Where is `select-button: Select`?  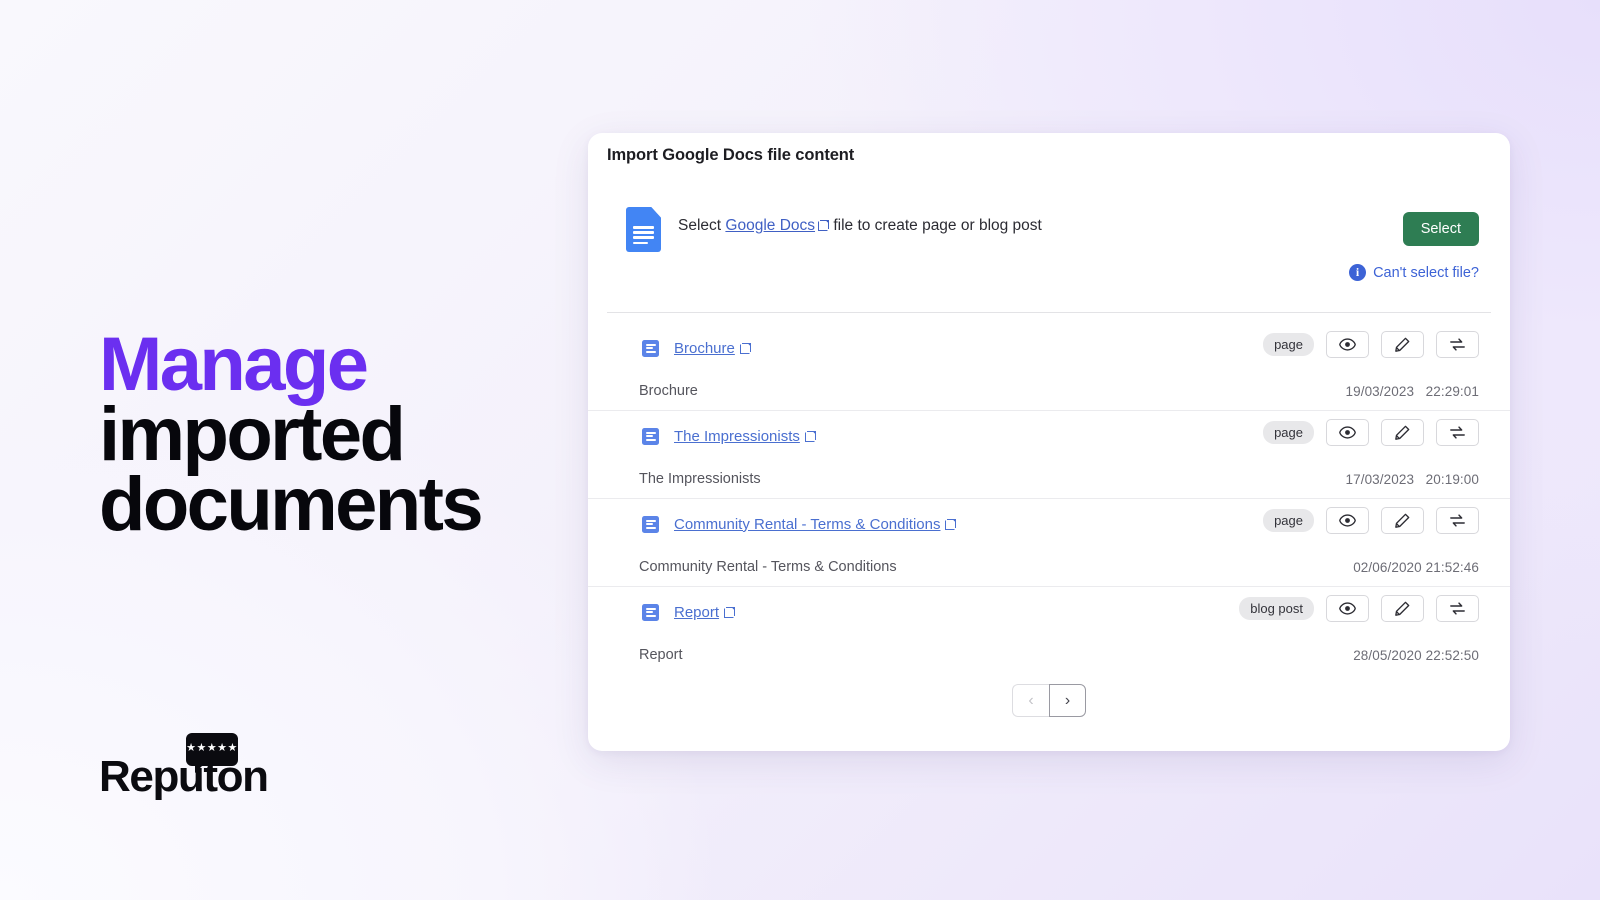
select-button: Select is located at coordinates (1440, 229).